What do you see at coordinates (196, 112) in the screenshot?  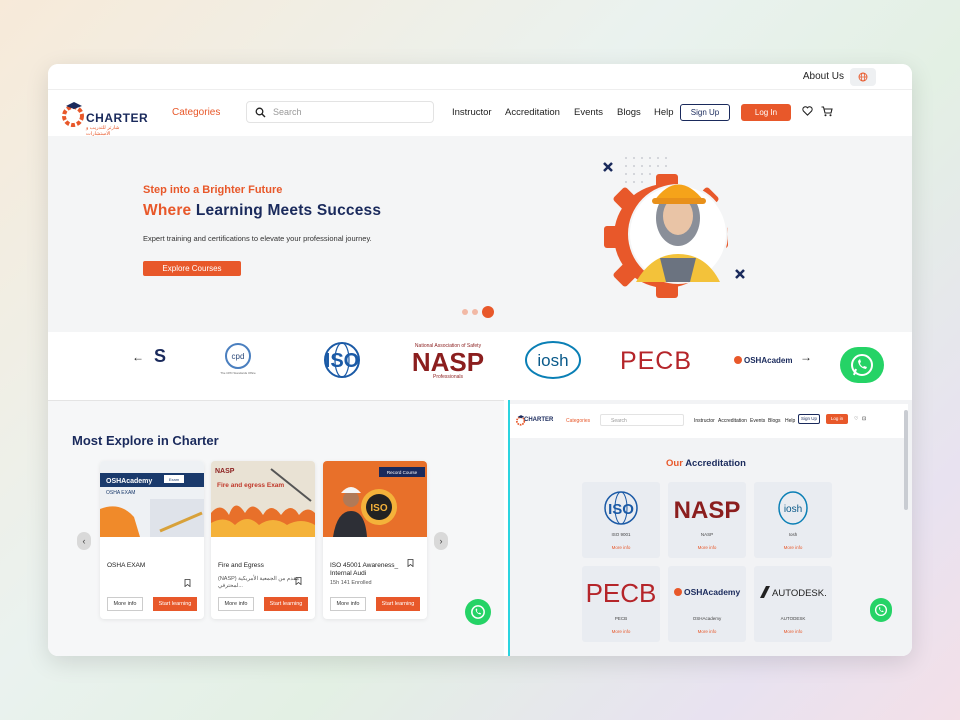 I see `categories-menu: Categories` at bounding box center [196, 112].